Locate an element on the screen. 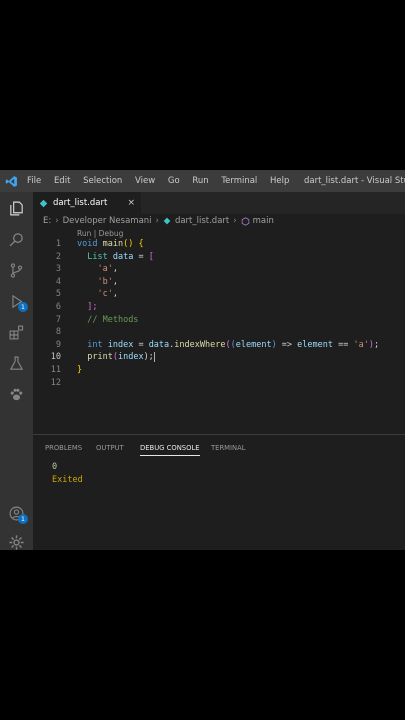  console-output-line: 0 is located at coordinates (55, 467).